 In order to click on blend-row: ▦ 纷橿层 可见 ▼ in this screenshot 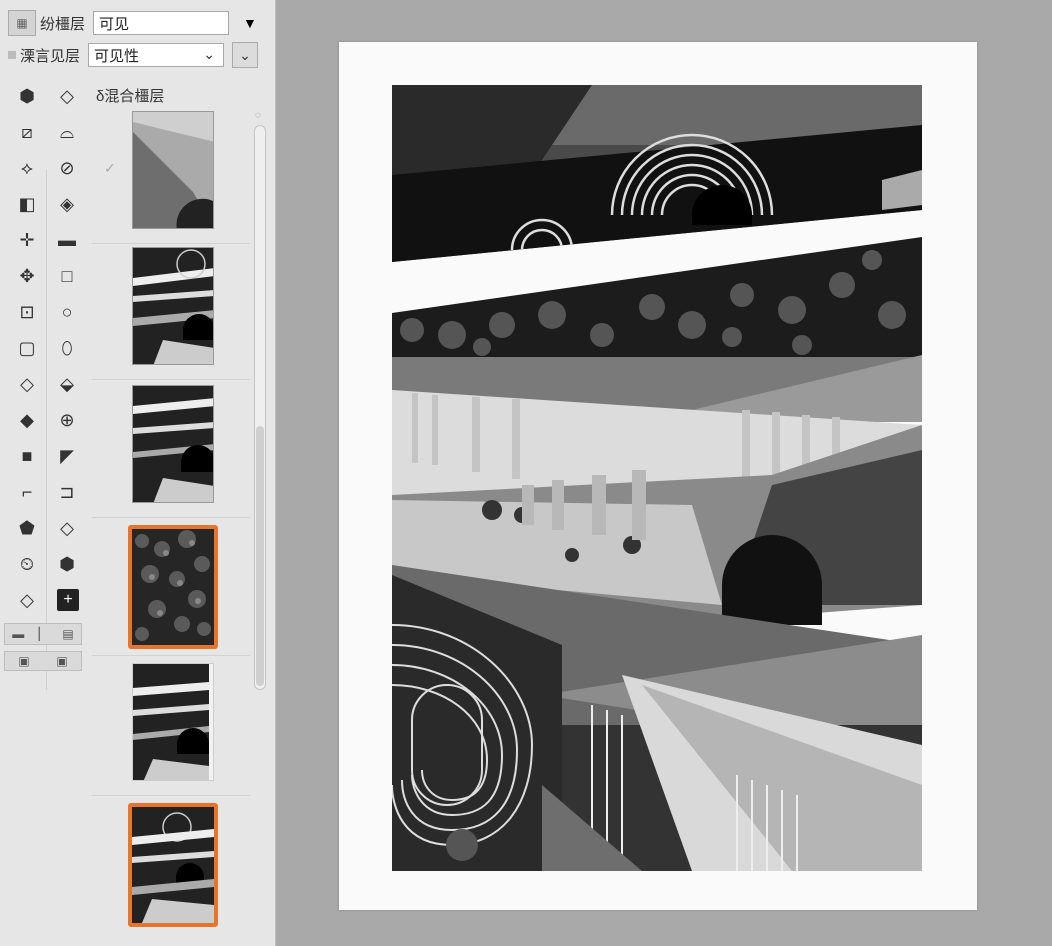, I will do `click(137, 23)`.